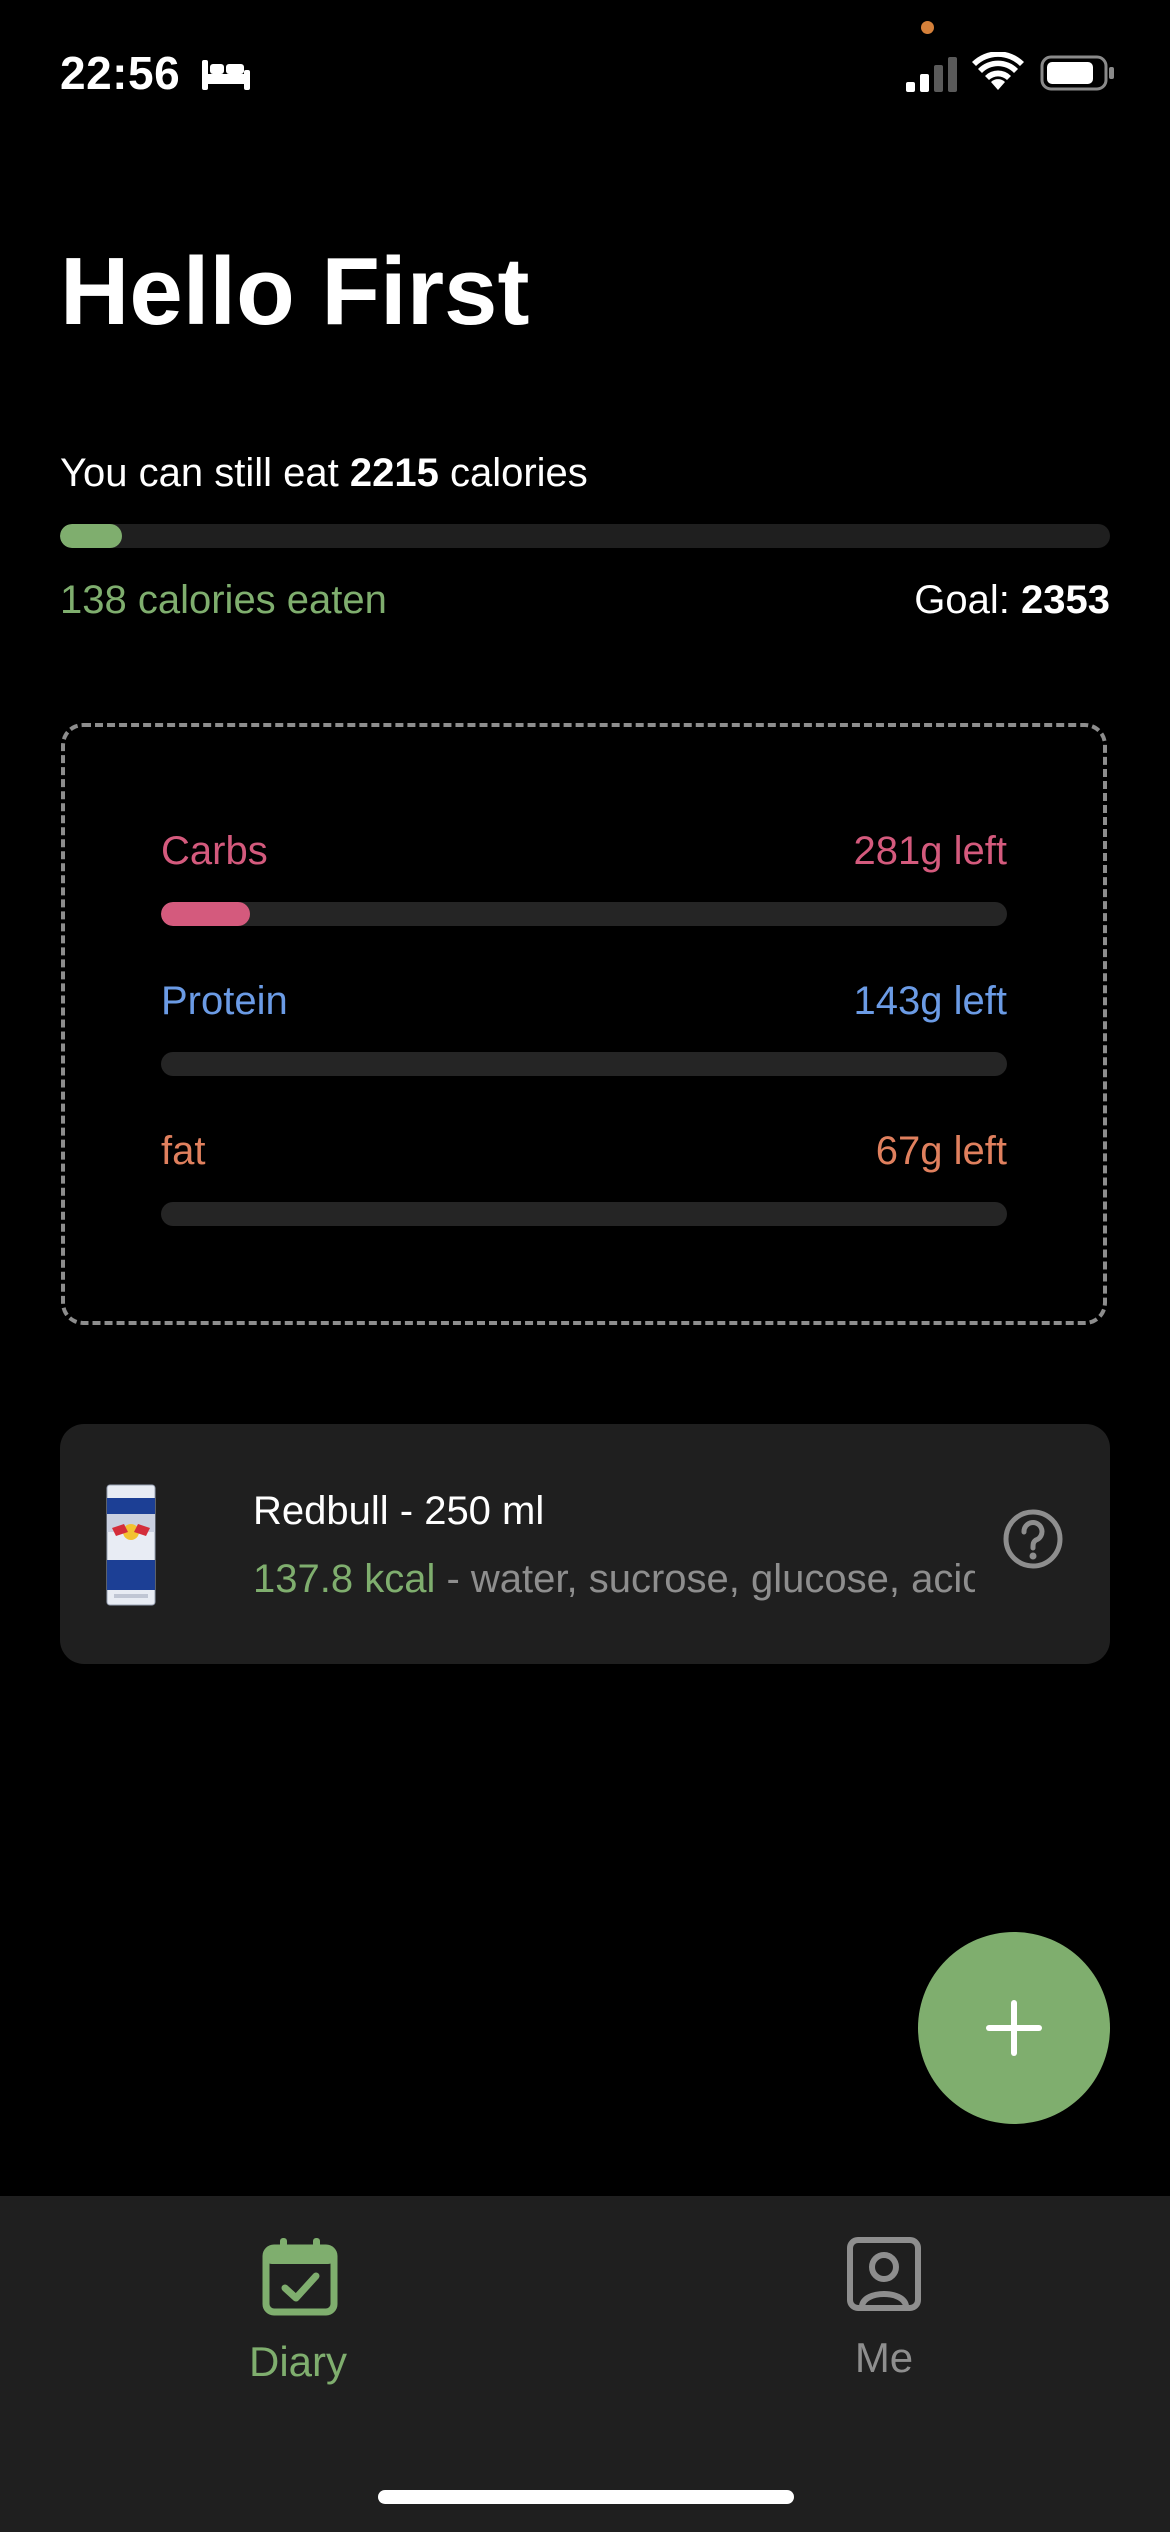 Image resolution: width=1170 pixels, height=2532 pixels. I want to click on redbull-can-image, so click(131, 1545).